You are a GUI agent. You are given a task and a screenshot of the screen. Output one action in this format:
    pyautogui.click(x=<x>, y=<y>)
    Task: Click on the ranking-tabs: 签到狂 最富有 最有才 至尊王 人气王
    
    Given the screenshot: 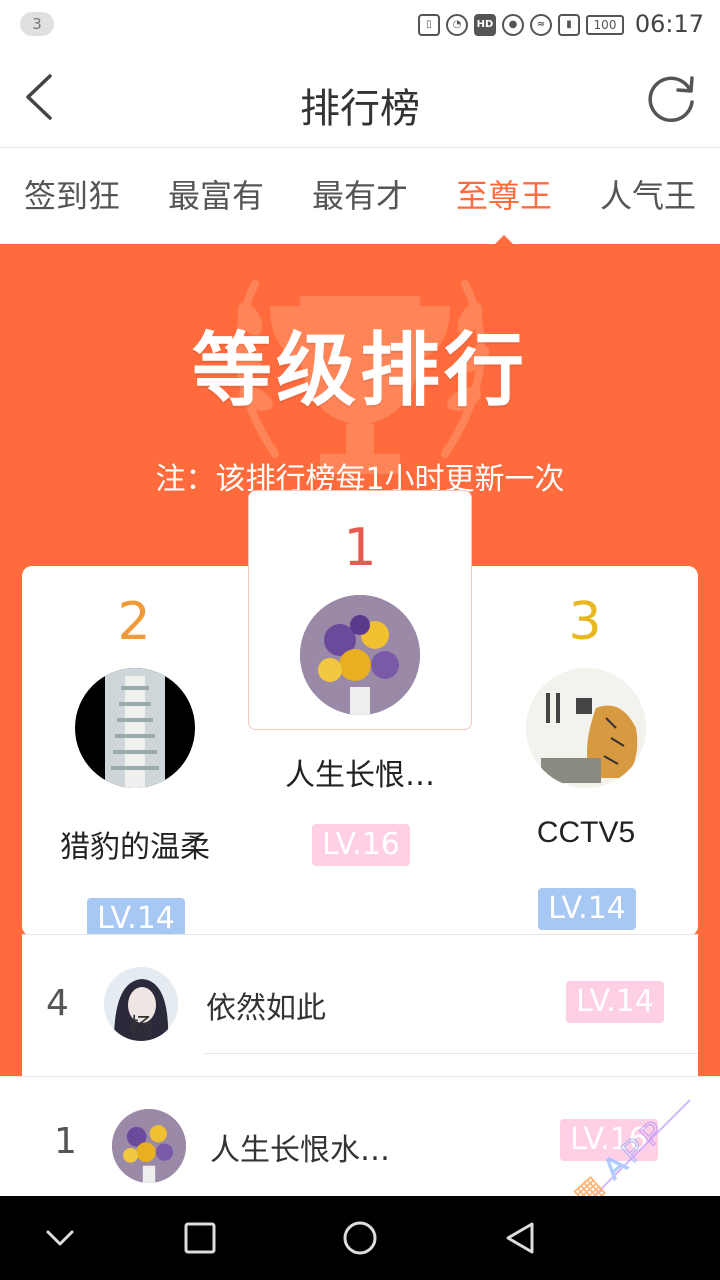 What is the action you would take?
    pyautogui.click(x=360, y=196)
    